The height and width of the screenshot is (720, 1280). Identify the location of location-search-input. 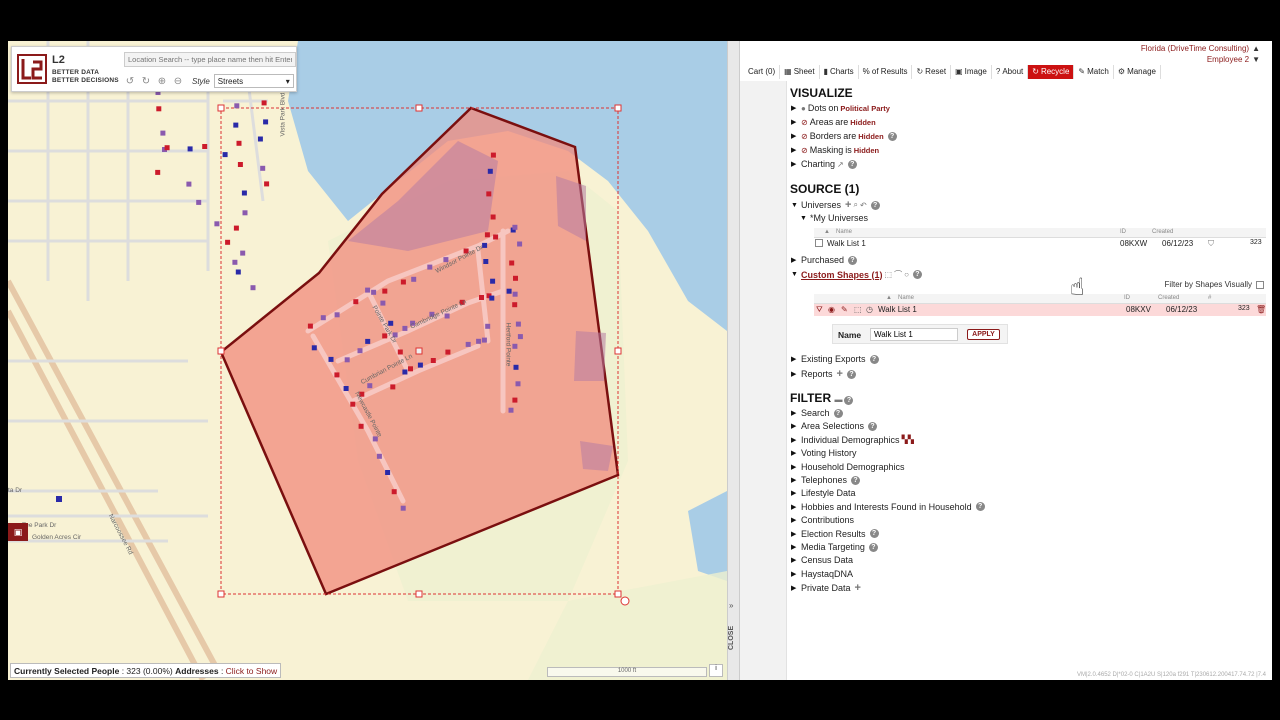
(210, 59).